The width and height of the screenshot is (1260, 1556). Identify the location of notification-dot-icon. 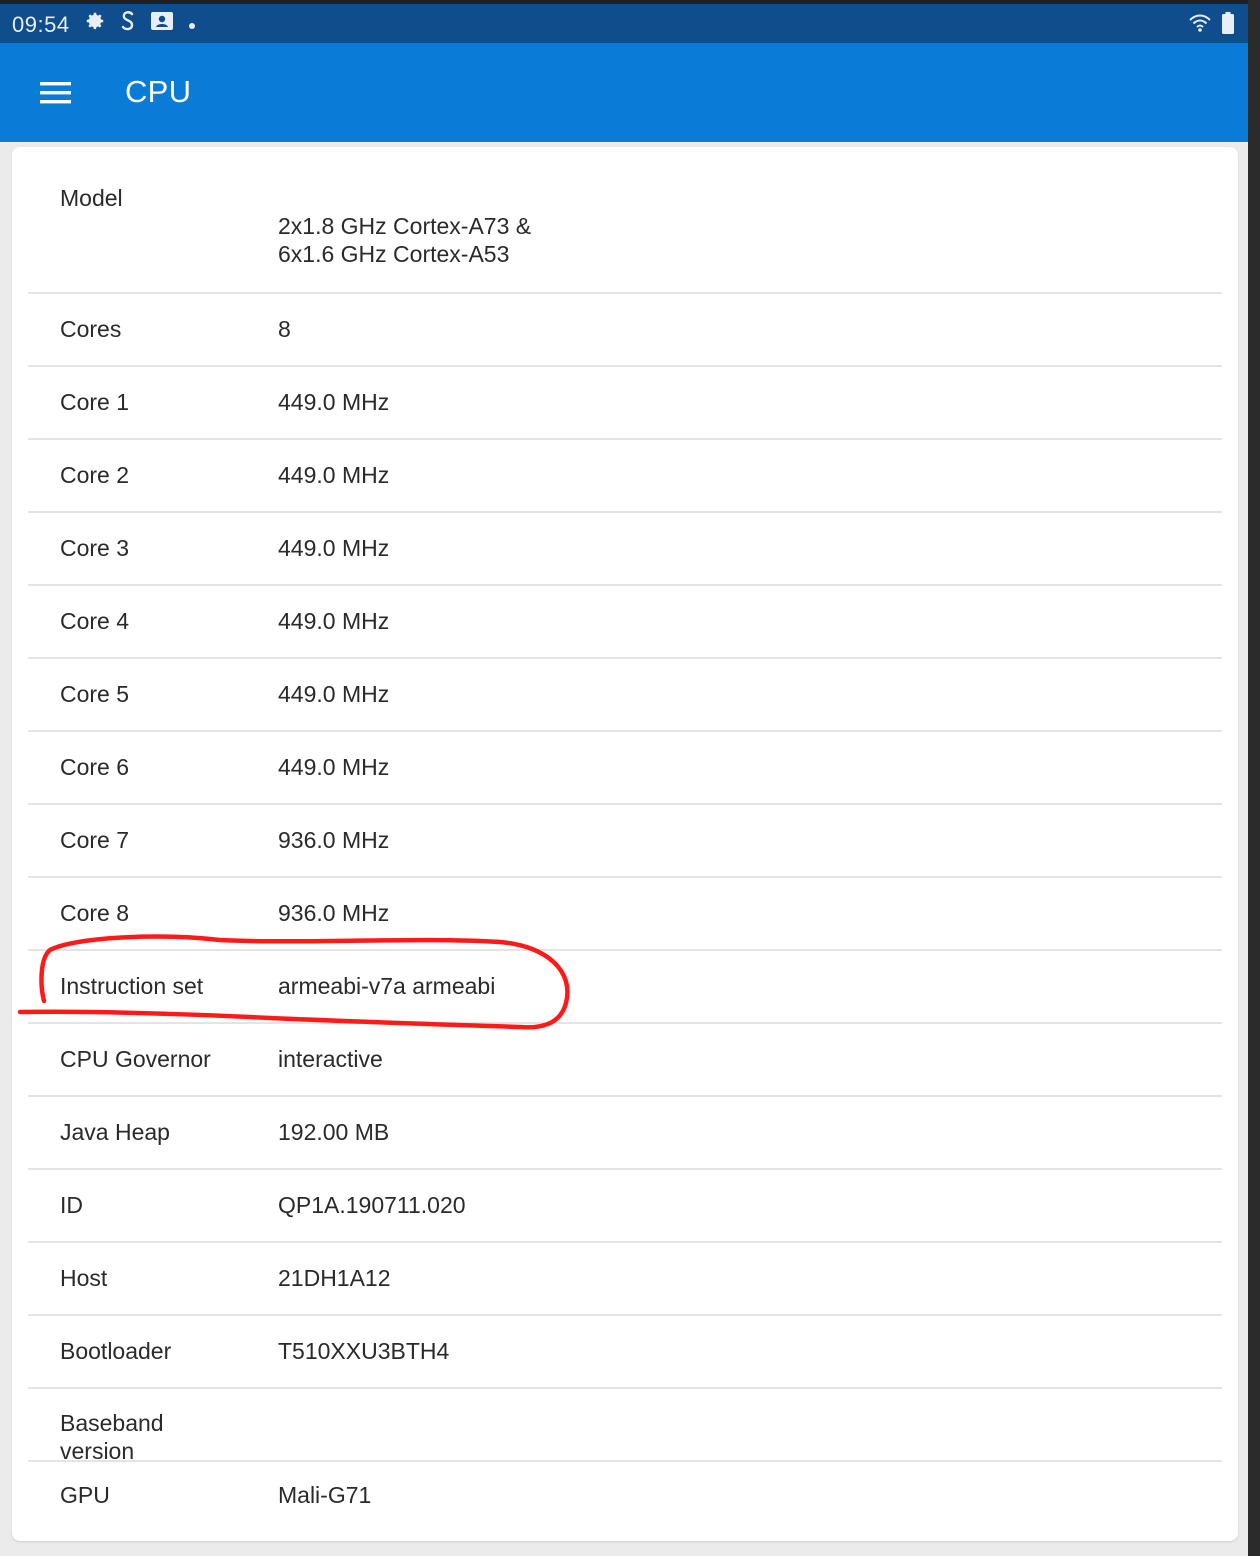
(192, 24).